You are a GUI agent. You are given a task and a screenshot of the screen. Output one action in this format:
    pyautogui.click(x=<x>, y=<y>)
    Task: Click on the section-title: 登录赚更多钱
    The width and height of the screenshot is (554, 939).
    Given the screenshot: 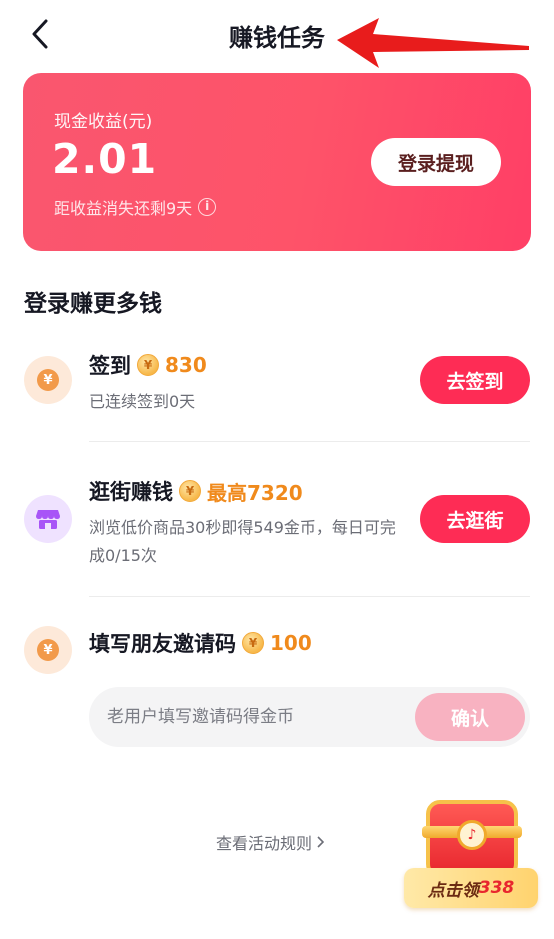 What is the action you would take?
    pyautogui.click(x=93, y=304)
    